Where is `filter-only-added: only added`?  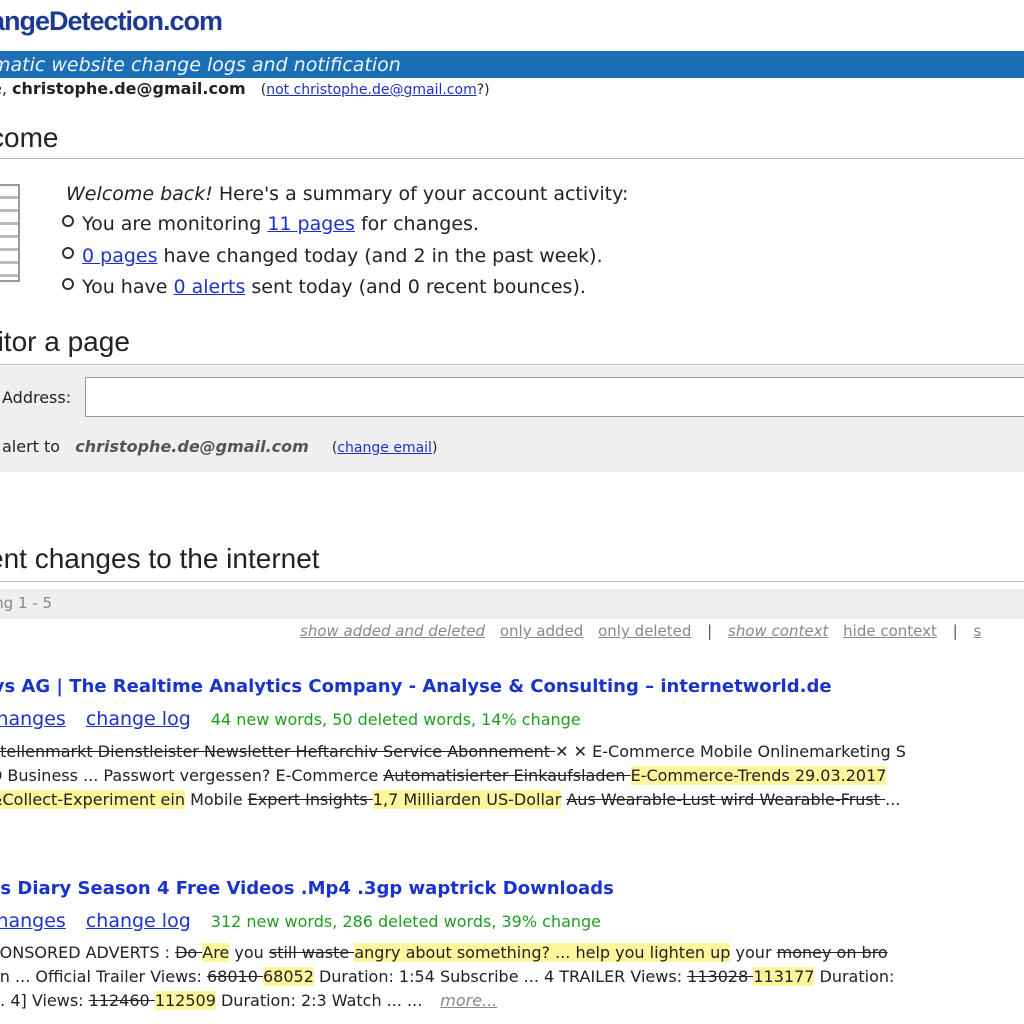
filter-only-added: only added is located at coordinates (541, 631).